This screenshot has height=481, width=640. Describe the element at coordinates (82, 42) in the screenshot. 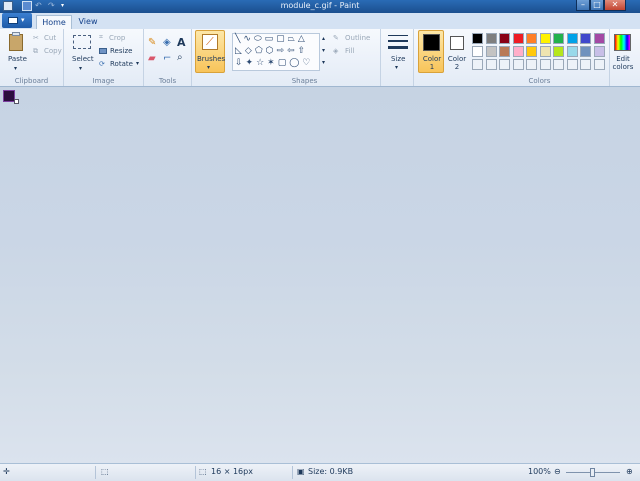

I see `select-icon` at that location.